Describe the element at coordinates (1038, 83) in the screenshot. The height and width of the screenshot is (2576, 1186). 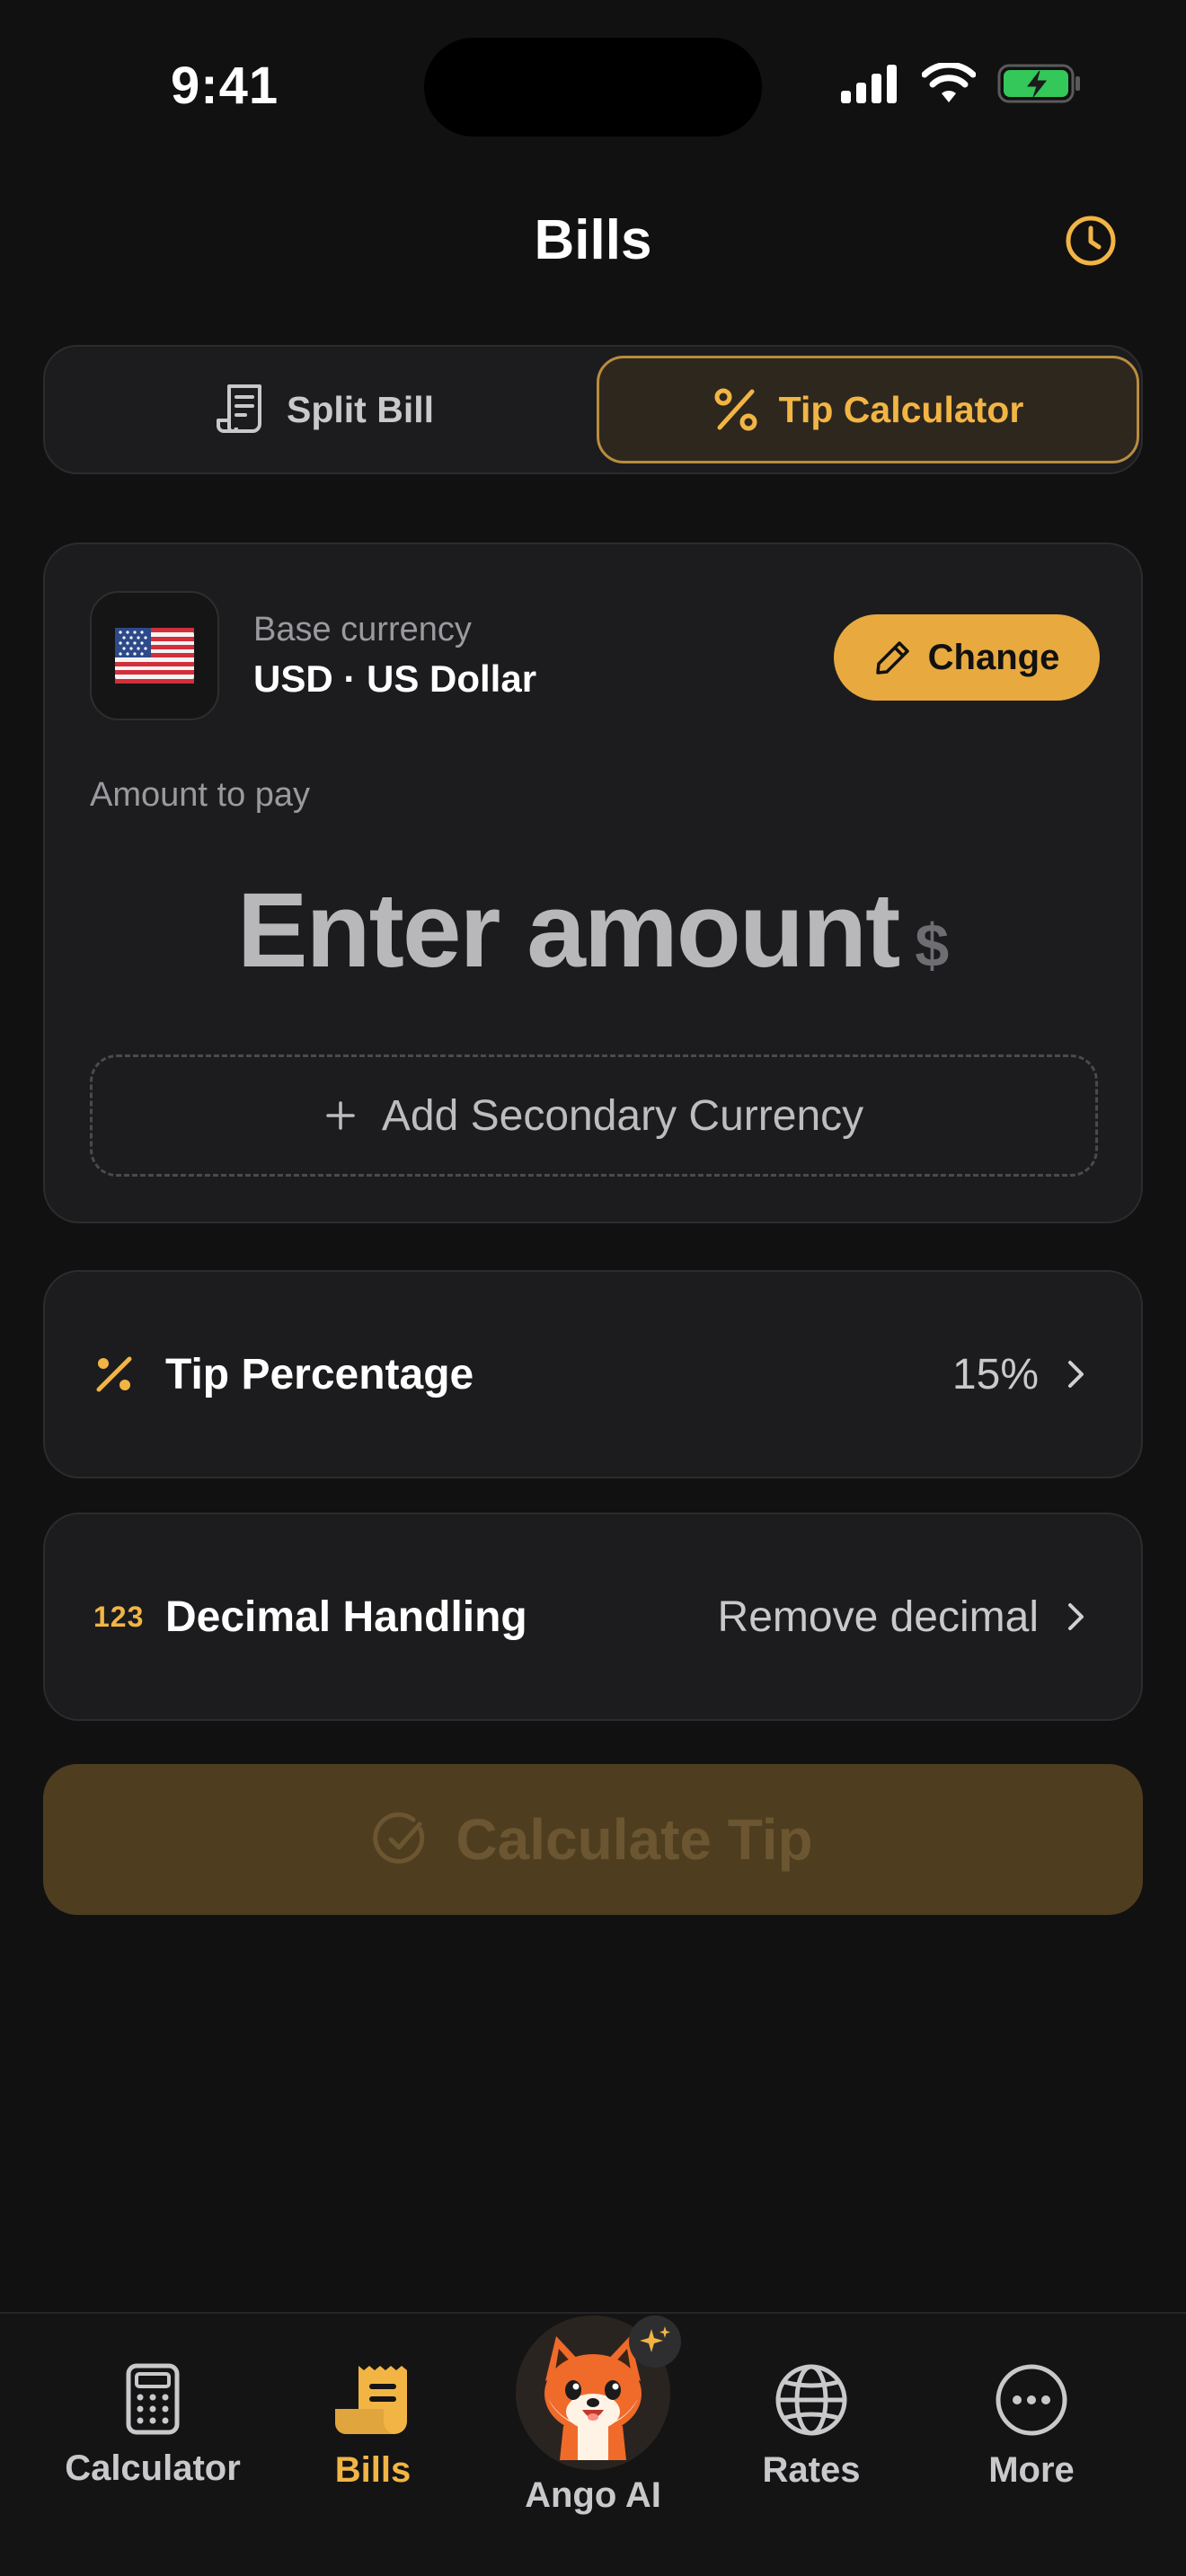
I see `battery-charging-icon` at that location.